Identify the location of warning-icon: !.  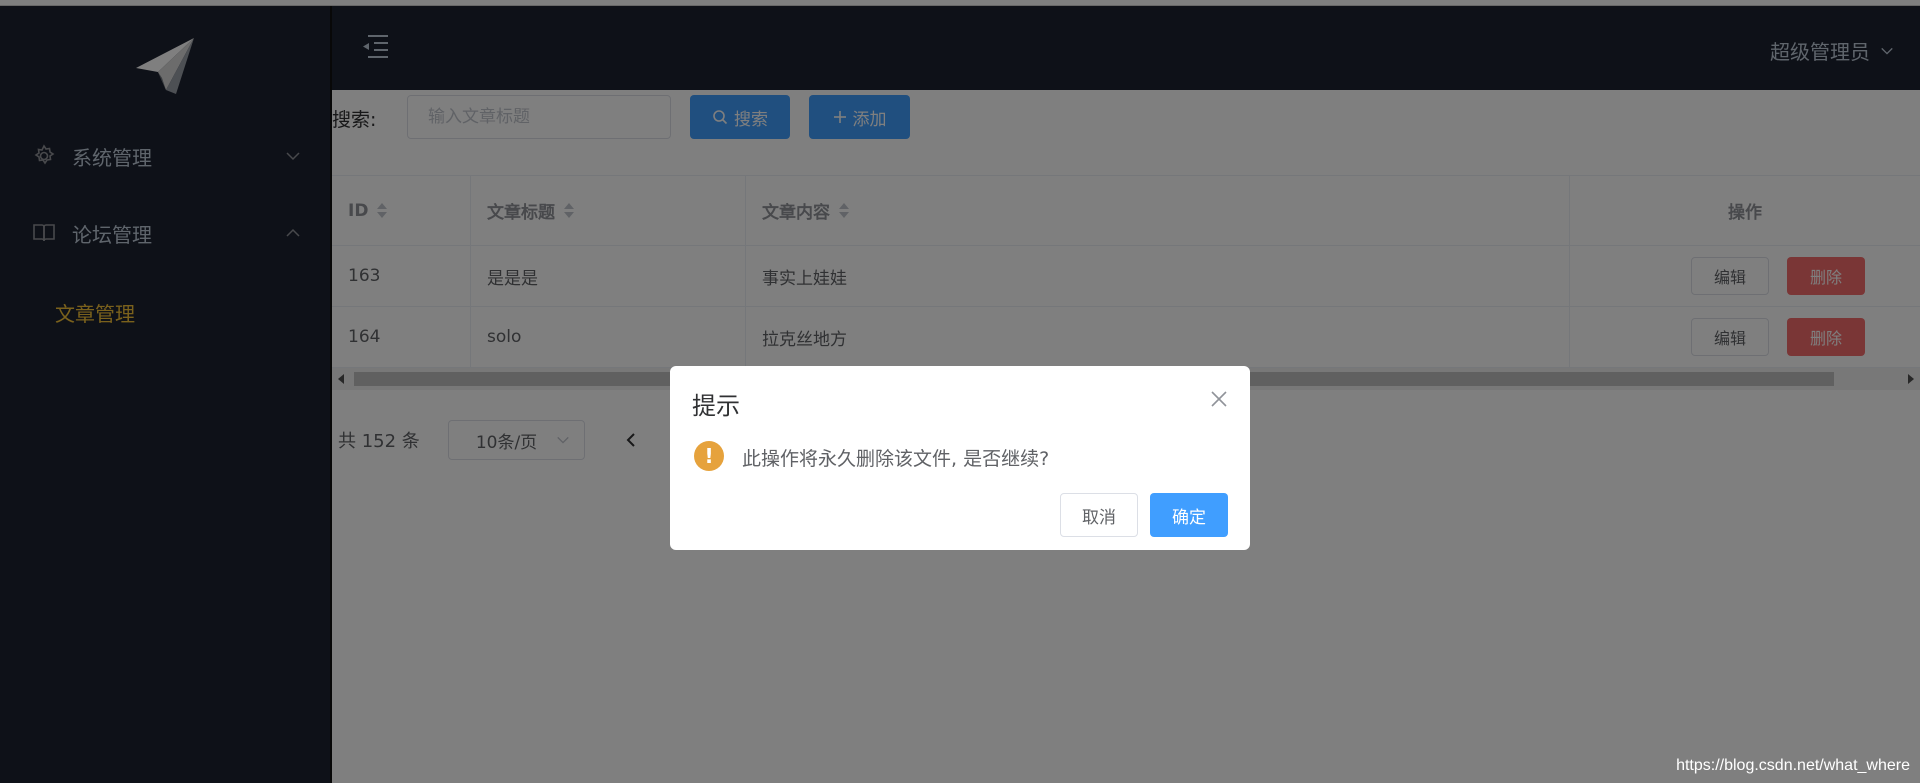
(709, 456).